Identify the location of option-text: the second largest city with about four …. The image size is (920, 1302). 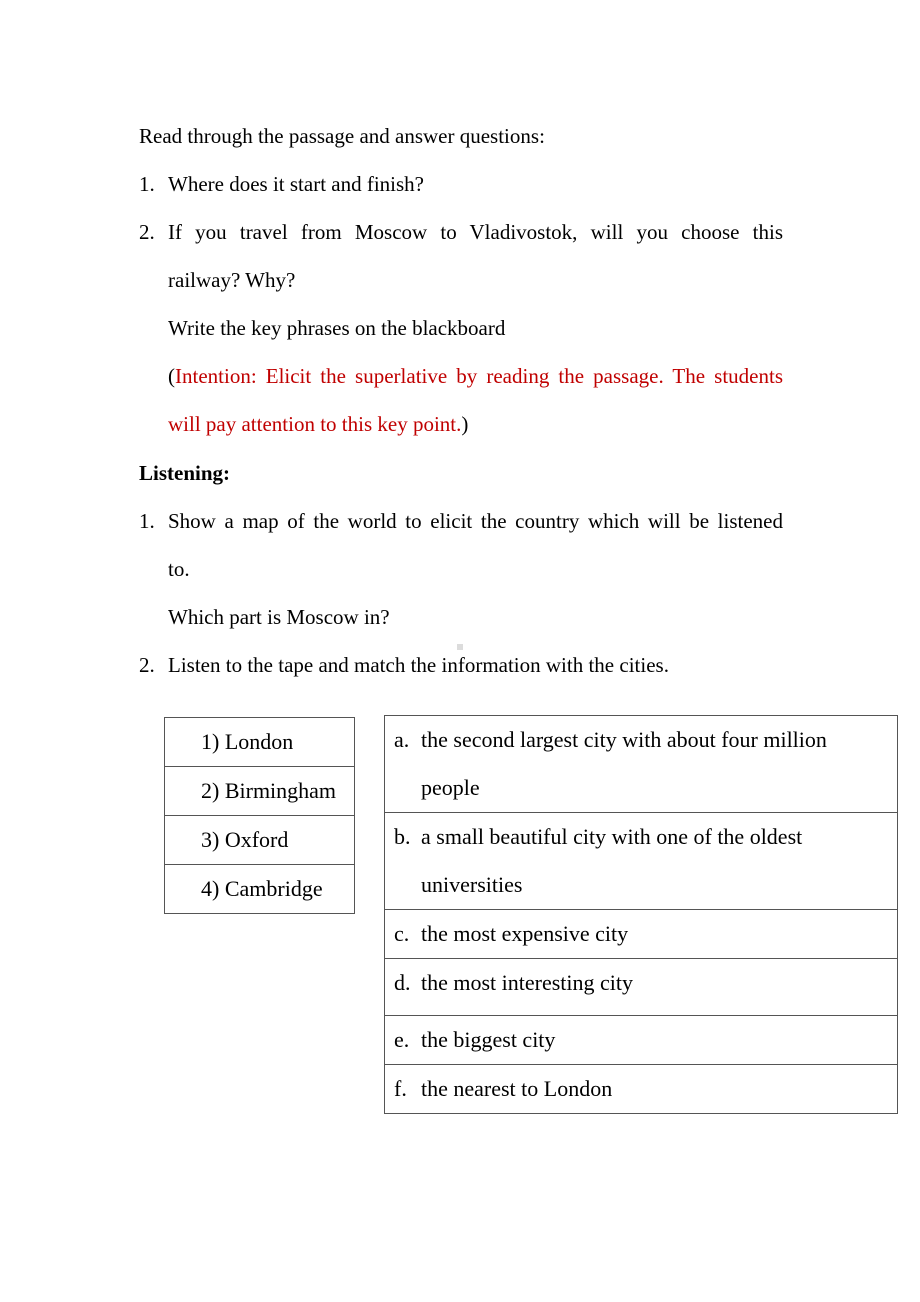
(624, 739).